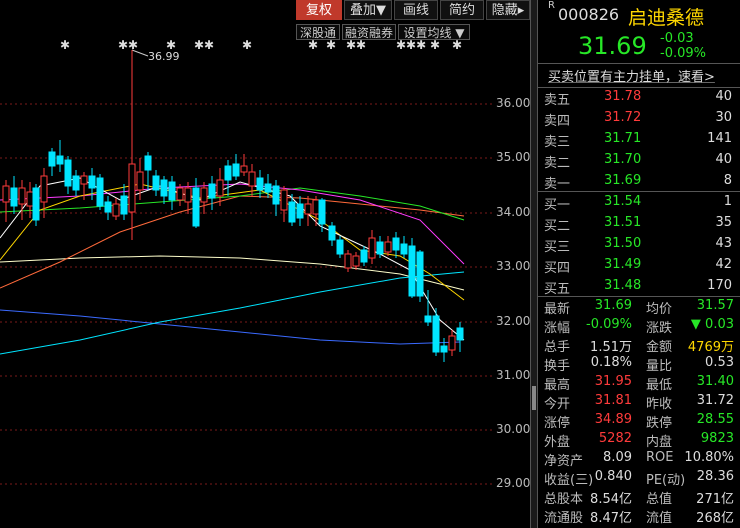 The image size is (740, 528). I want to click on bid-volume: 35, so click(723, 222).